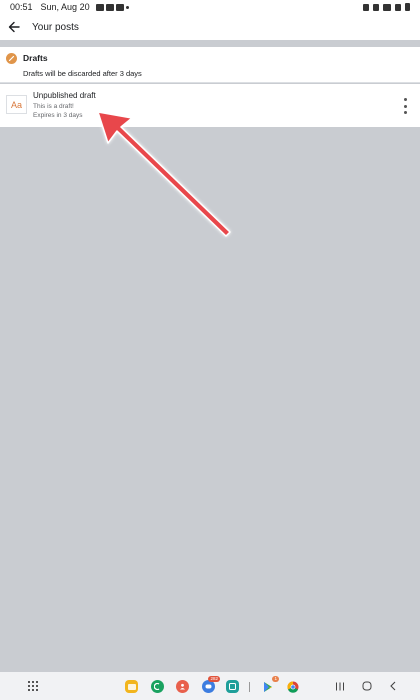 Image resolution: width=420 pixels, height=700 pixels. What do you see at coordinates (127, 7) in the screenshot?
I see `more-notifications-icon` at bounding box center [127, 7].